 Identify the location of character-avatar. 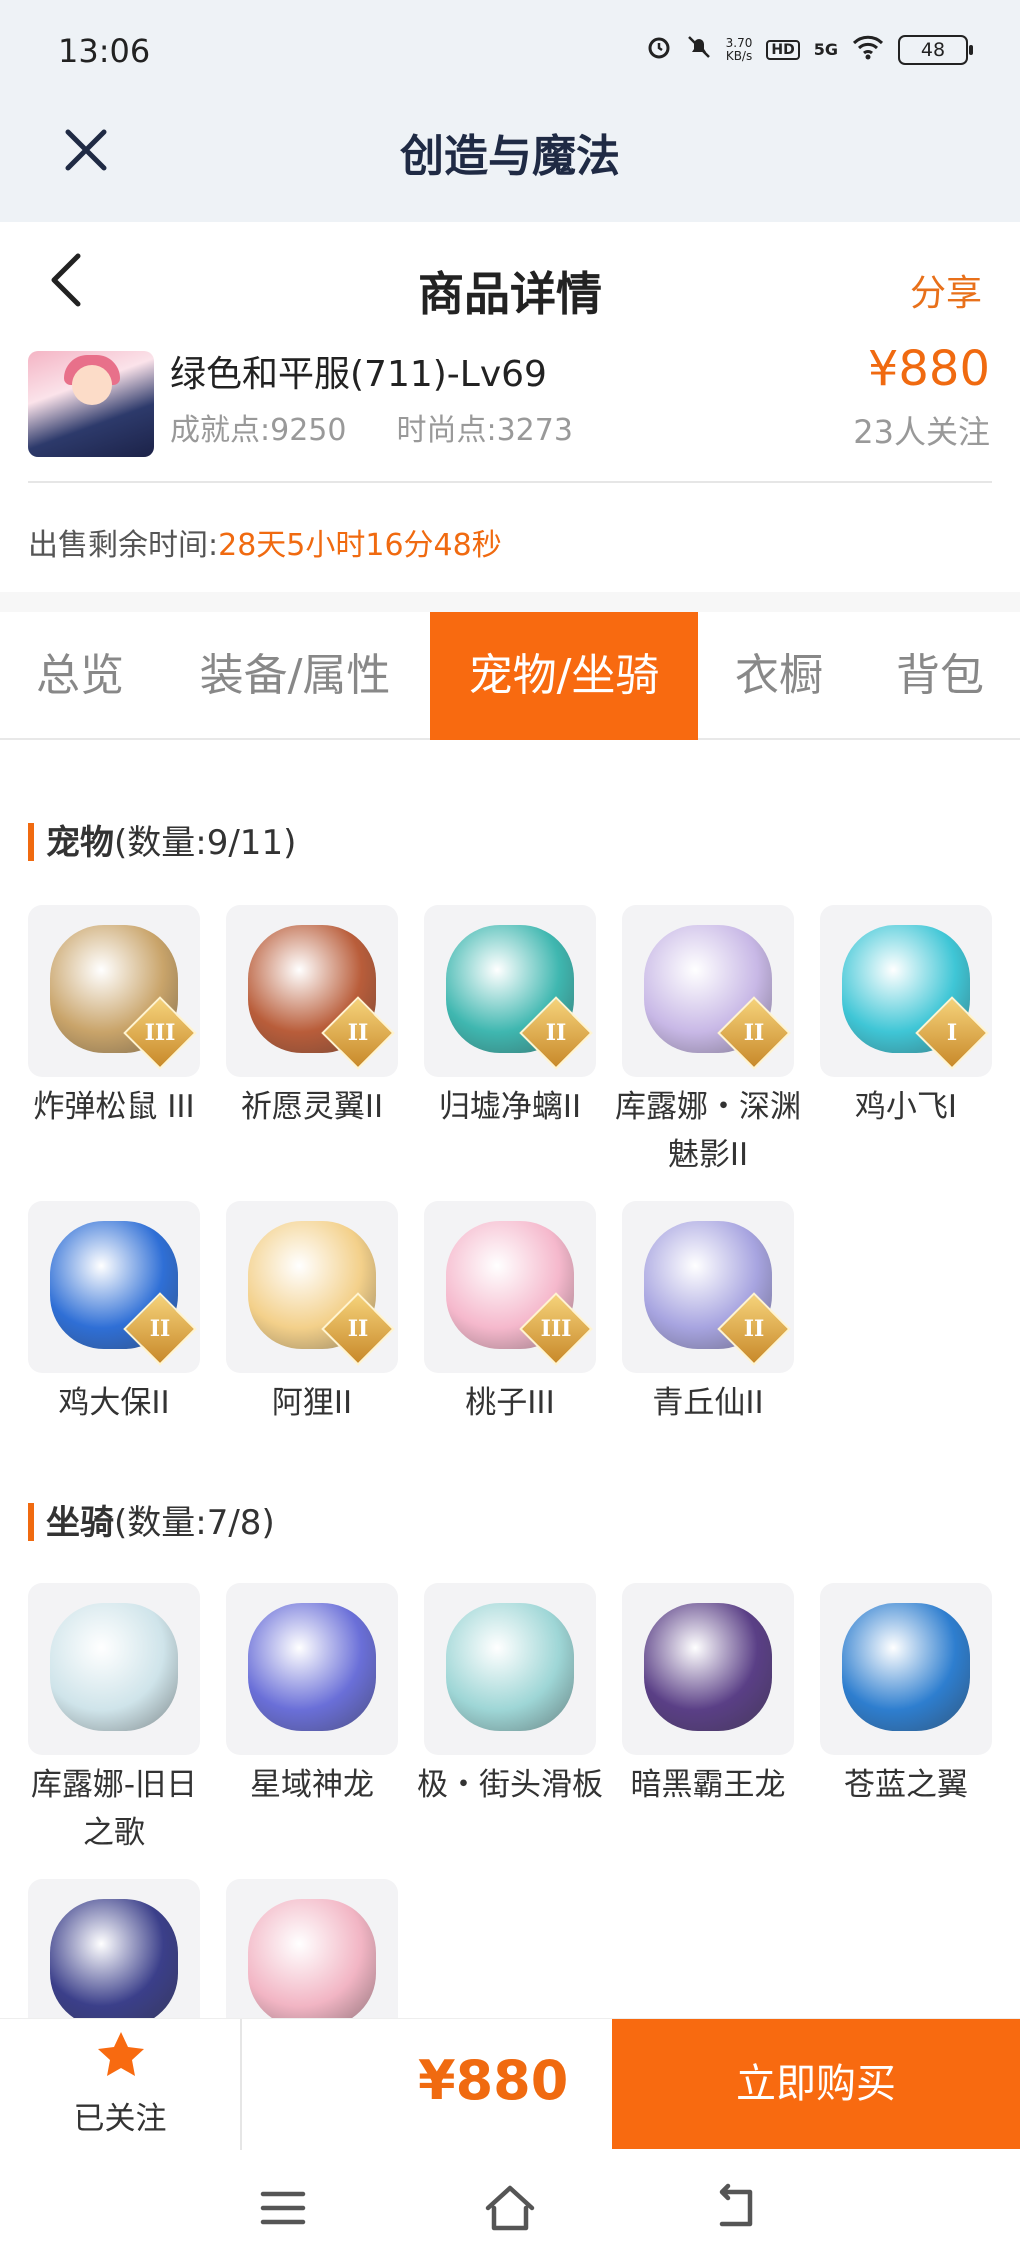
(91, 404).